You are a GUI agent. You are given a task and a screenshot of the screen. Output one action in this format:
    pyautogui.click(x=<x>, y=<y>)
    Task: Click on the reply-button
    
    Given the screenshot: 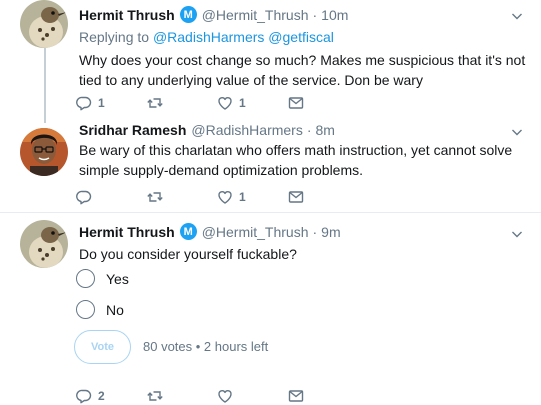 What is the action you would take?
    pyautogui.click(x=87, y=197)
    